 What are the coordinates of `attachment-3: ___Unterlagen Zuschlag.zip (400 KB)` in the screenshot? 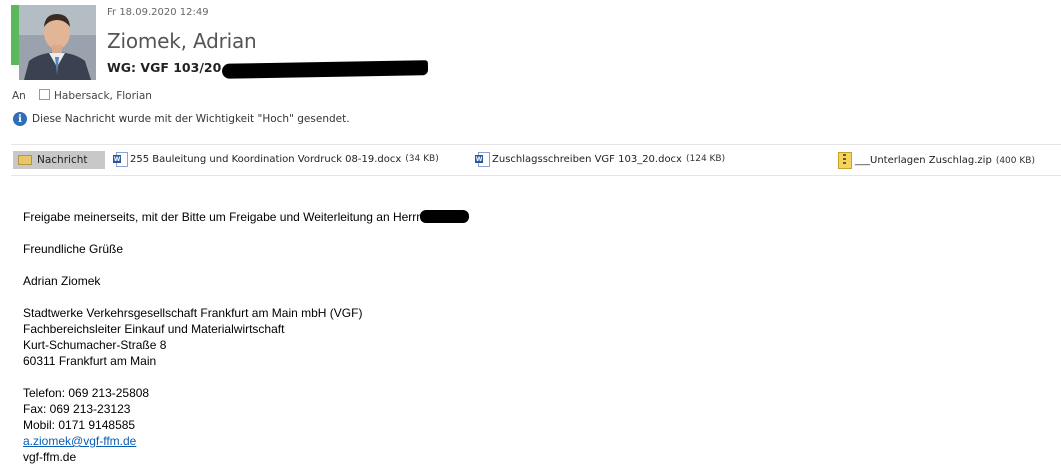 It's located at (936, 160).